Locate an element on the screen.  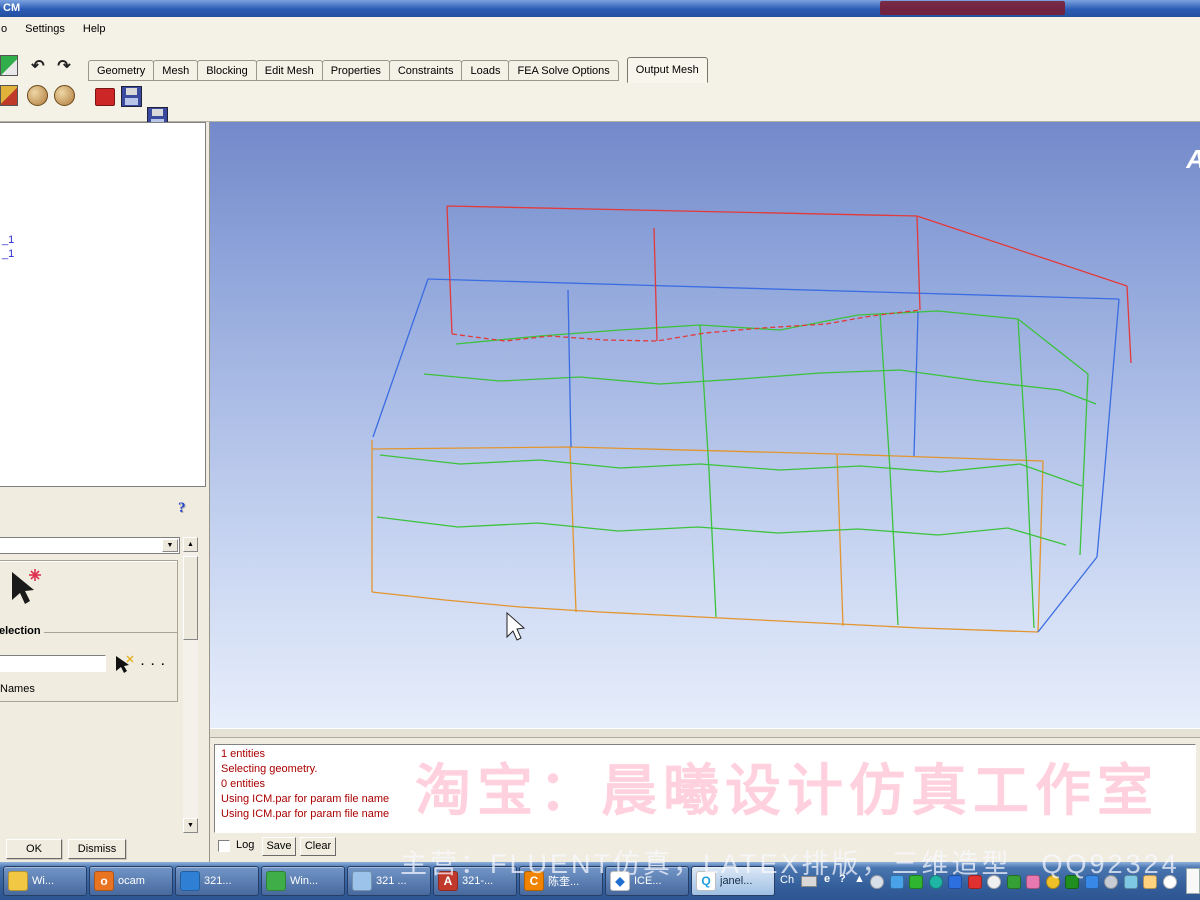
tray-glyph-up: ▲ is located at coordinates (859, 879).